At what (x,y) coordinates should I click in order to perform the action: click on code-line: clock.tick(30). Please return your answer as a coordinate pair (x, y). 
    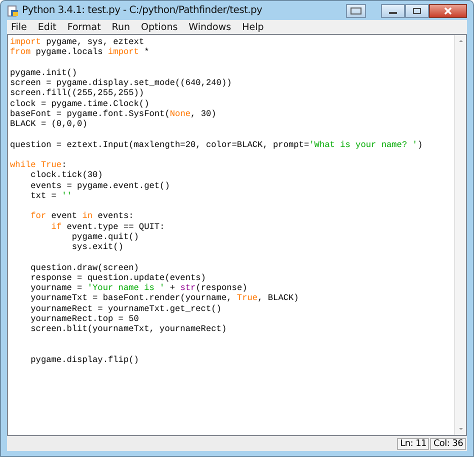
    Looking at the image, I should click on (67, 175).